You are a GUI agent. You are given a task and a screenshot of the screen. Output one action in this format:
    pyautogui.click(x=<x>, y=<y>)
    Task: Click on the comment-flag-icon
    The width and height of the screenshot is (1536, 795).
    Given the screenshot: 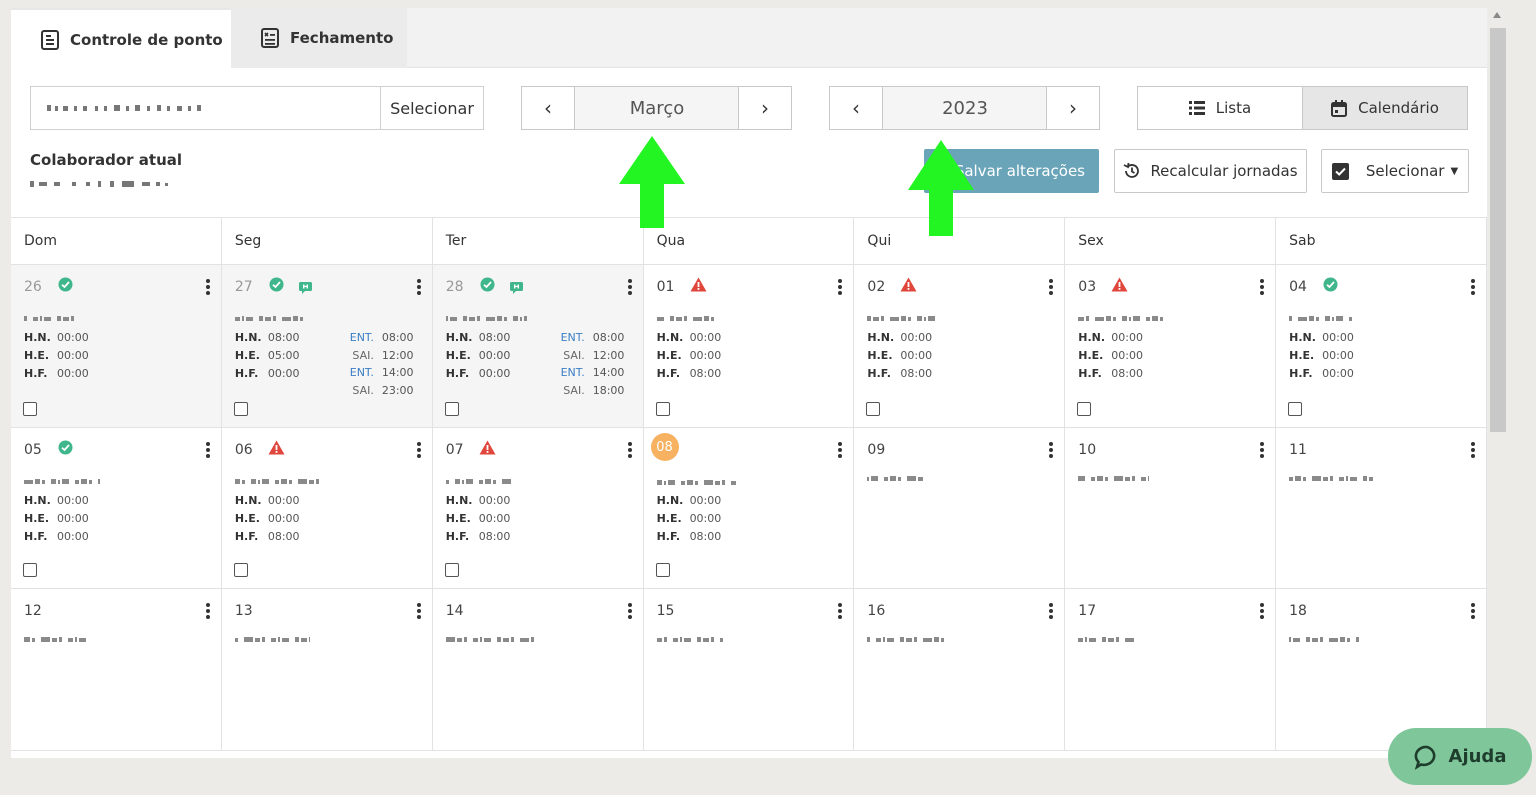 What is the action you would take?
    pyautogui.click(x=516, y=288)
    